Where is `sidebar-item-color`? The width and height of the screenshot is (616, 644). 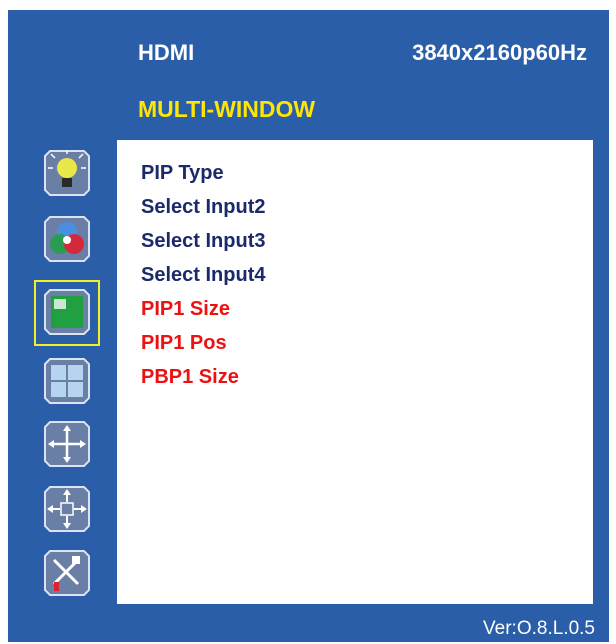
sidebar-item-color is located at coordinates (67, 240).